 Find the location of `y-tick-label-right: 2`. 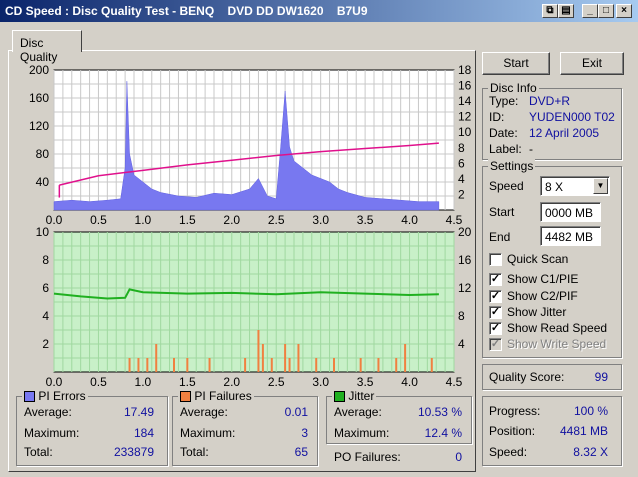

y-tick-label-right: 2 is located at coordinates (461, 194).